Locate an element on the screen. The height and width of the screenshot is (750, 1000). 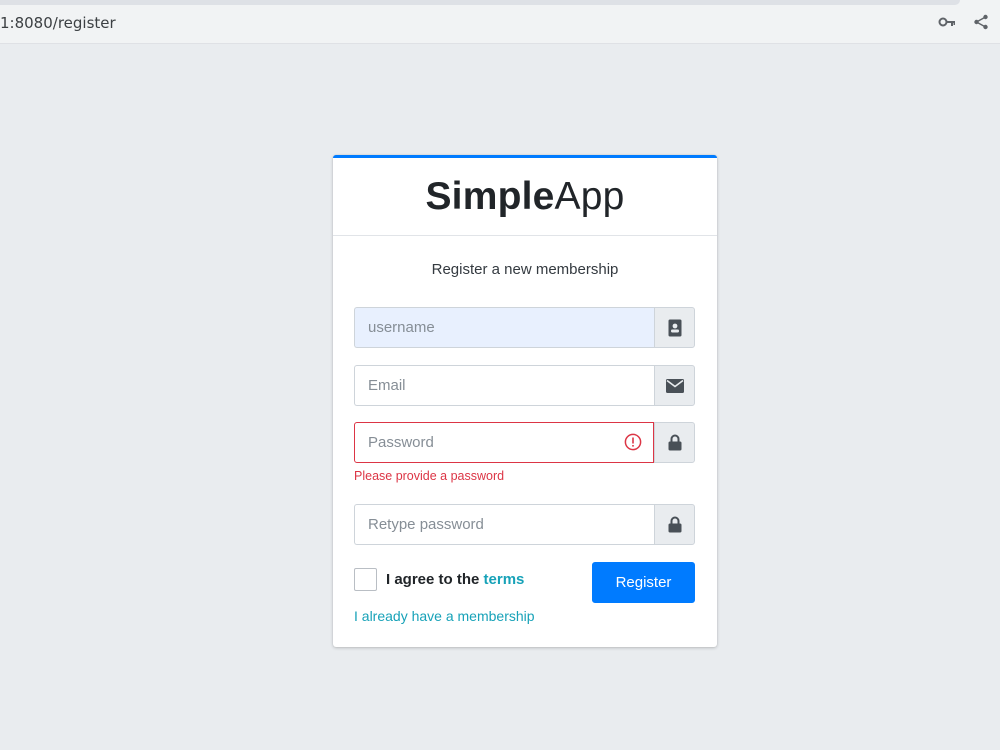
password-error-text: Please provide a password is located at coordinates (429, 476).